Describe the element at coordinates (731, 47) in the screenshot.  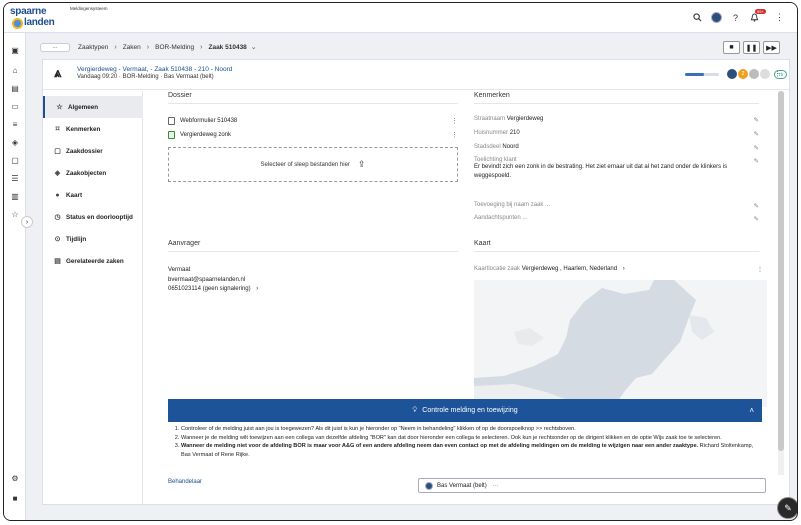
I see `stop-button: ■` at that location.